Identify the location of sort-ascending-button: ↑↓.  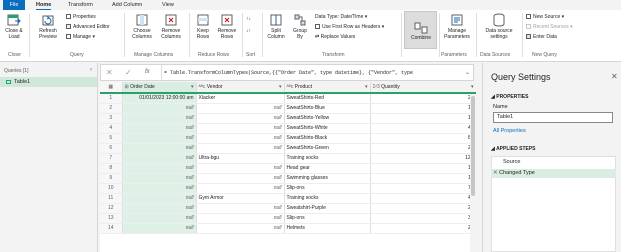
(248, 19).